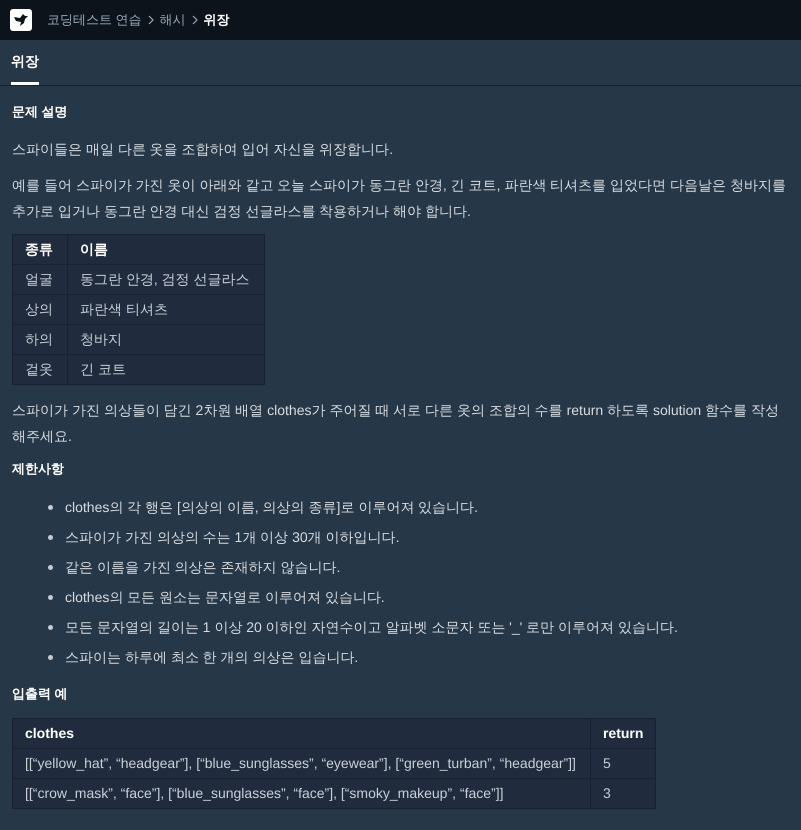 The image size is (801, 830). I want to click on list-item-text: 스파이는 하루에 최소 한 개의 의상은 입습니다., so click(211, 657).